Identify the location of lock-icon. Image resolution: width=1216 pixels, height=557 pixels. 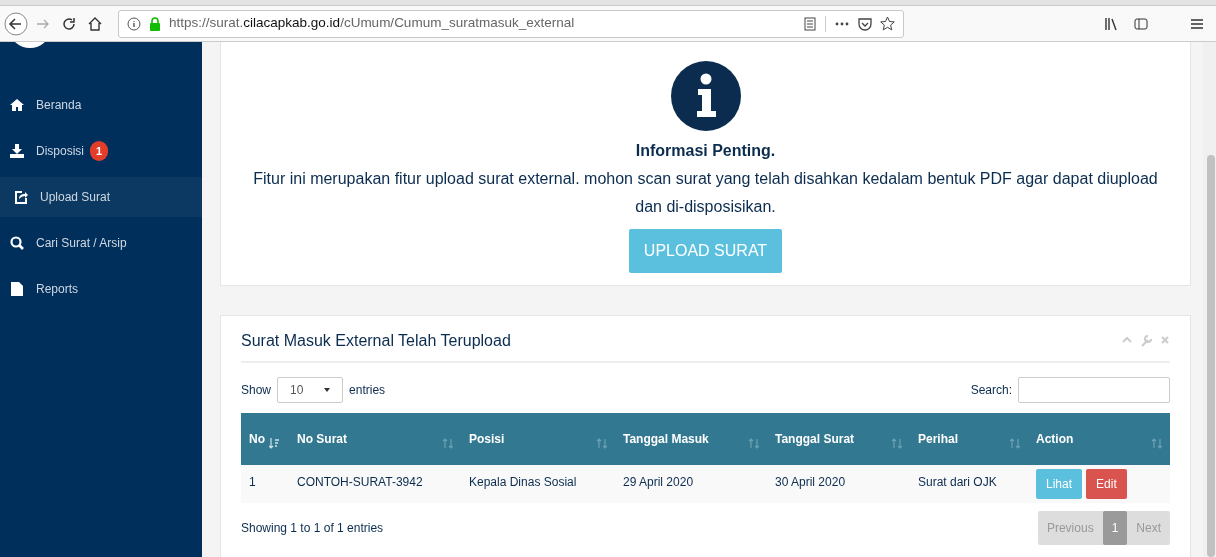
(155, 23).